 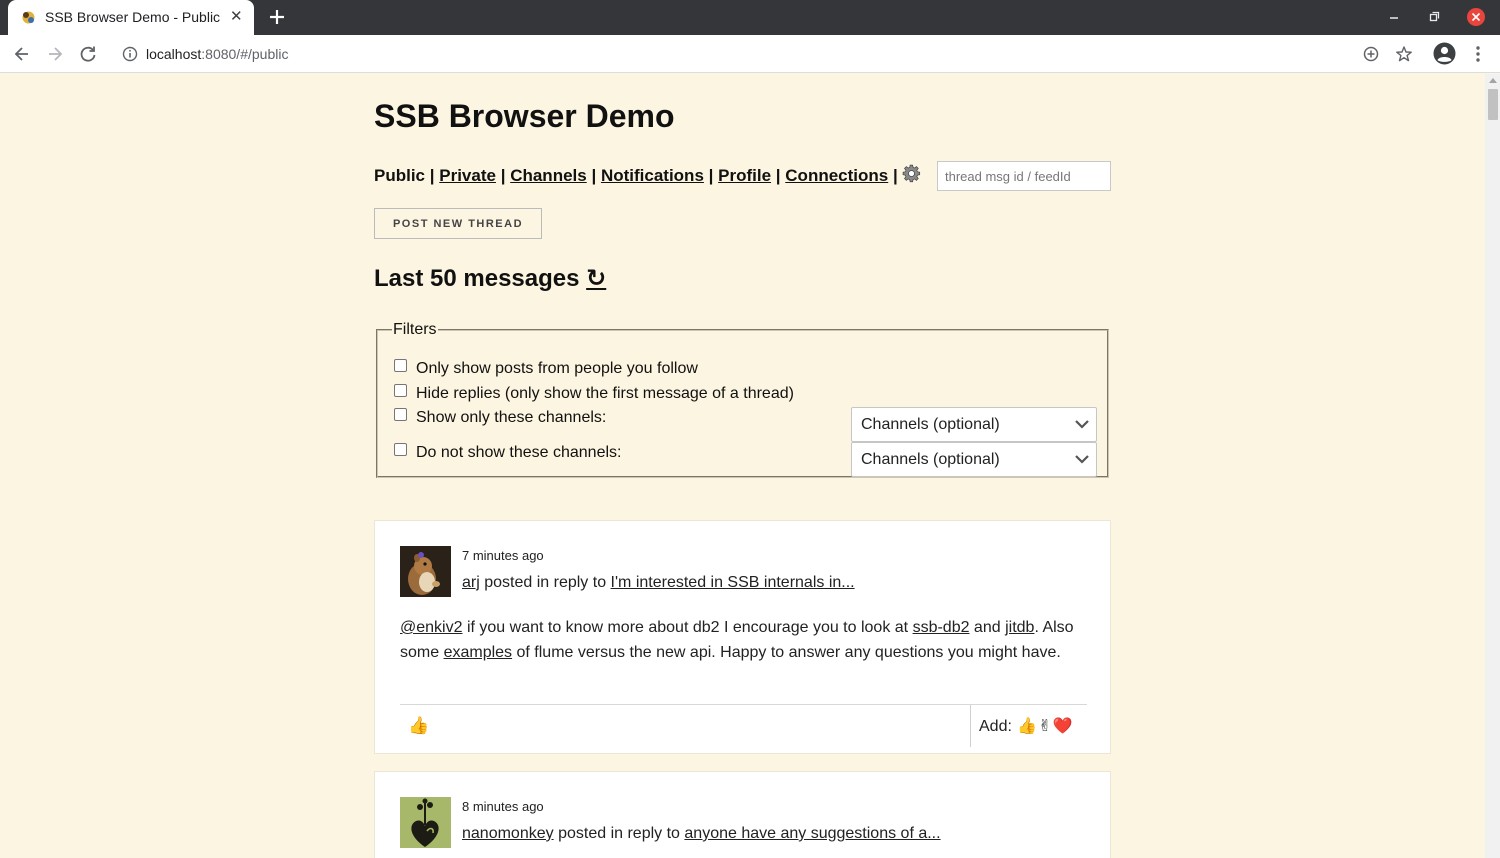 What do you see at coordinates (415, 329) in the screenshot?
I see `filters-legend: Filters` at bounding box center [415, 329].